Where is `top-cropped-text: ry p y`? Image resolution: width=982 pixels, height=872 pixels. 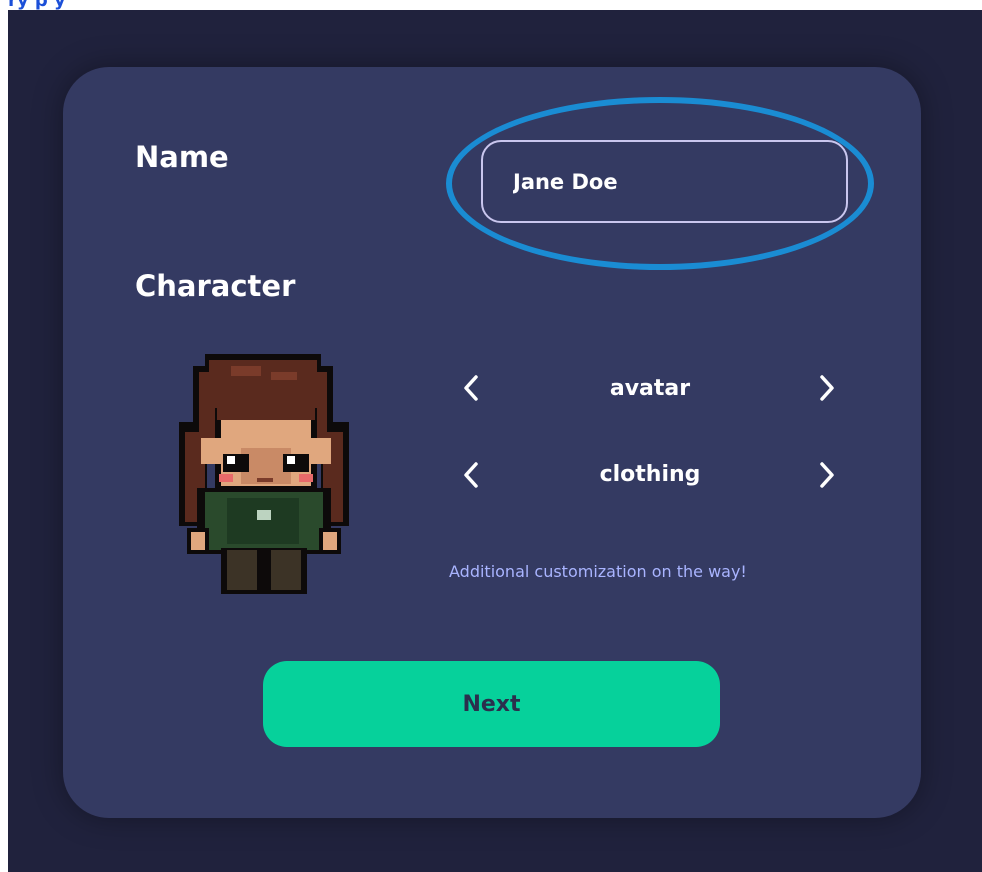
top-cropped-text: ry p y is located at coordinates (491, 5).